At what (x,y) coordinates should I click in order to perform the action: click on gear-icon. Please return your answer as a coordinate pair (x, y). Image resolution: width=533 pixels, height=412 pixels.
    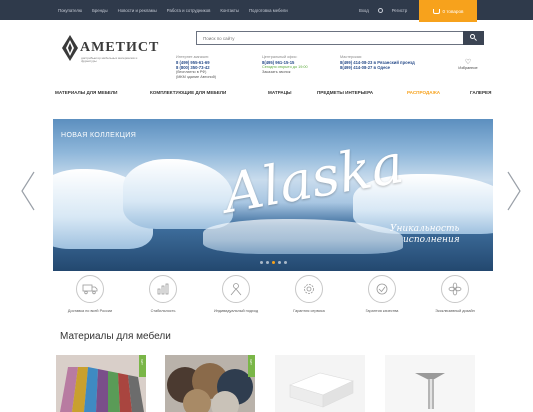
    Looking at the image, I should click on (309, 289).